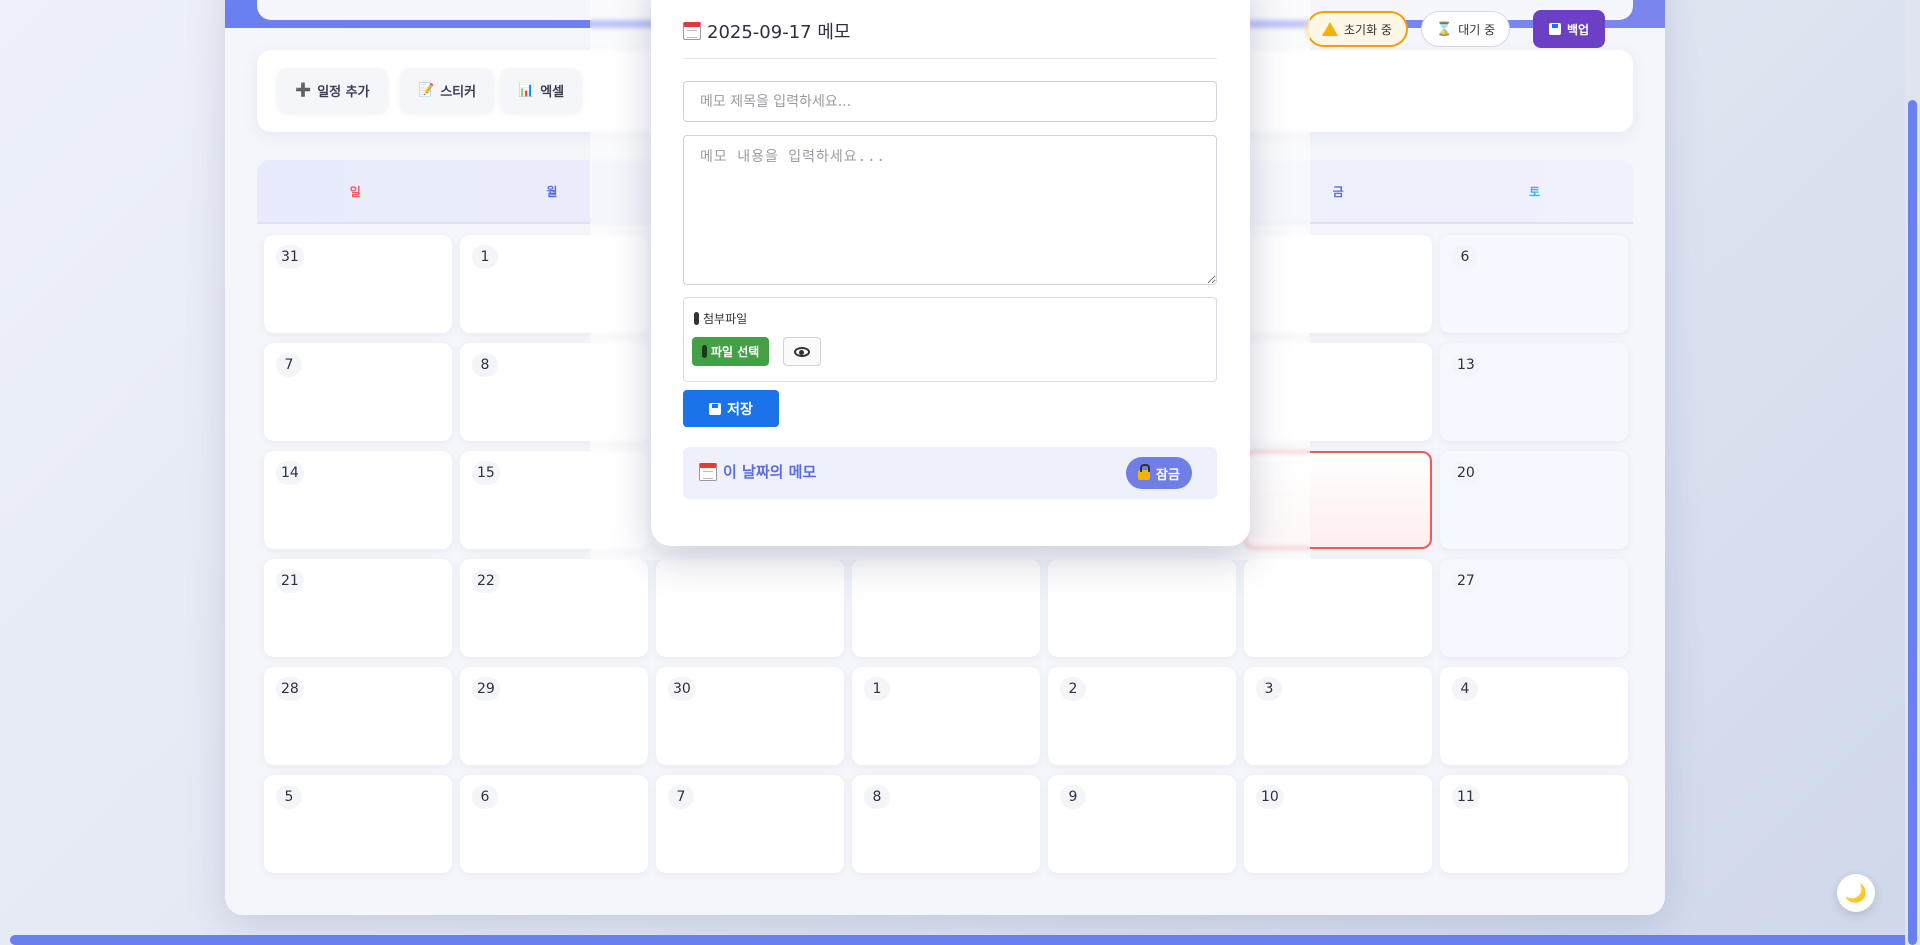 The height and width of the screenshot is (945, 1920). What do you see at coordinates (426, 90) in the screenshot?
I see `memo-icon: 📝` at bounding box center [426, 90].